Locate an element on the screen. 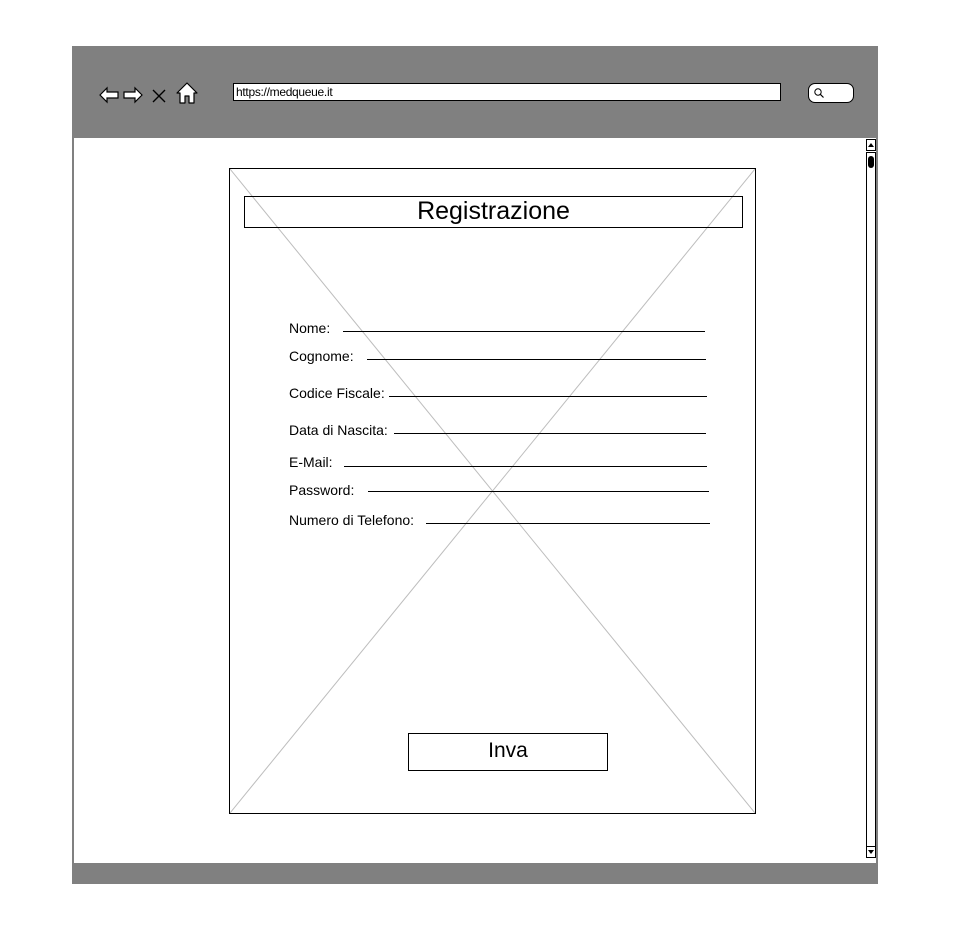 The height and width of the screenshot is (934, 961). vertical-scrollbar is located at coordinates (871, 500).